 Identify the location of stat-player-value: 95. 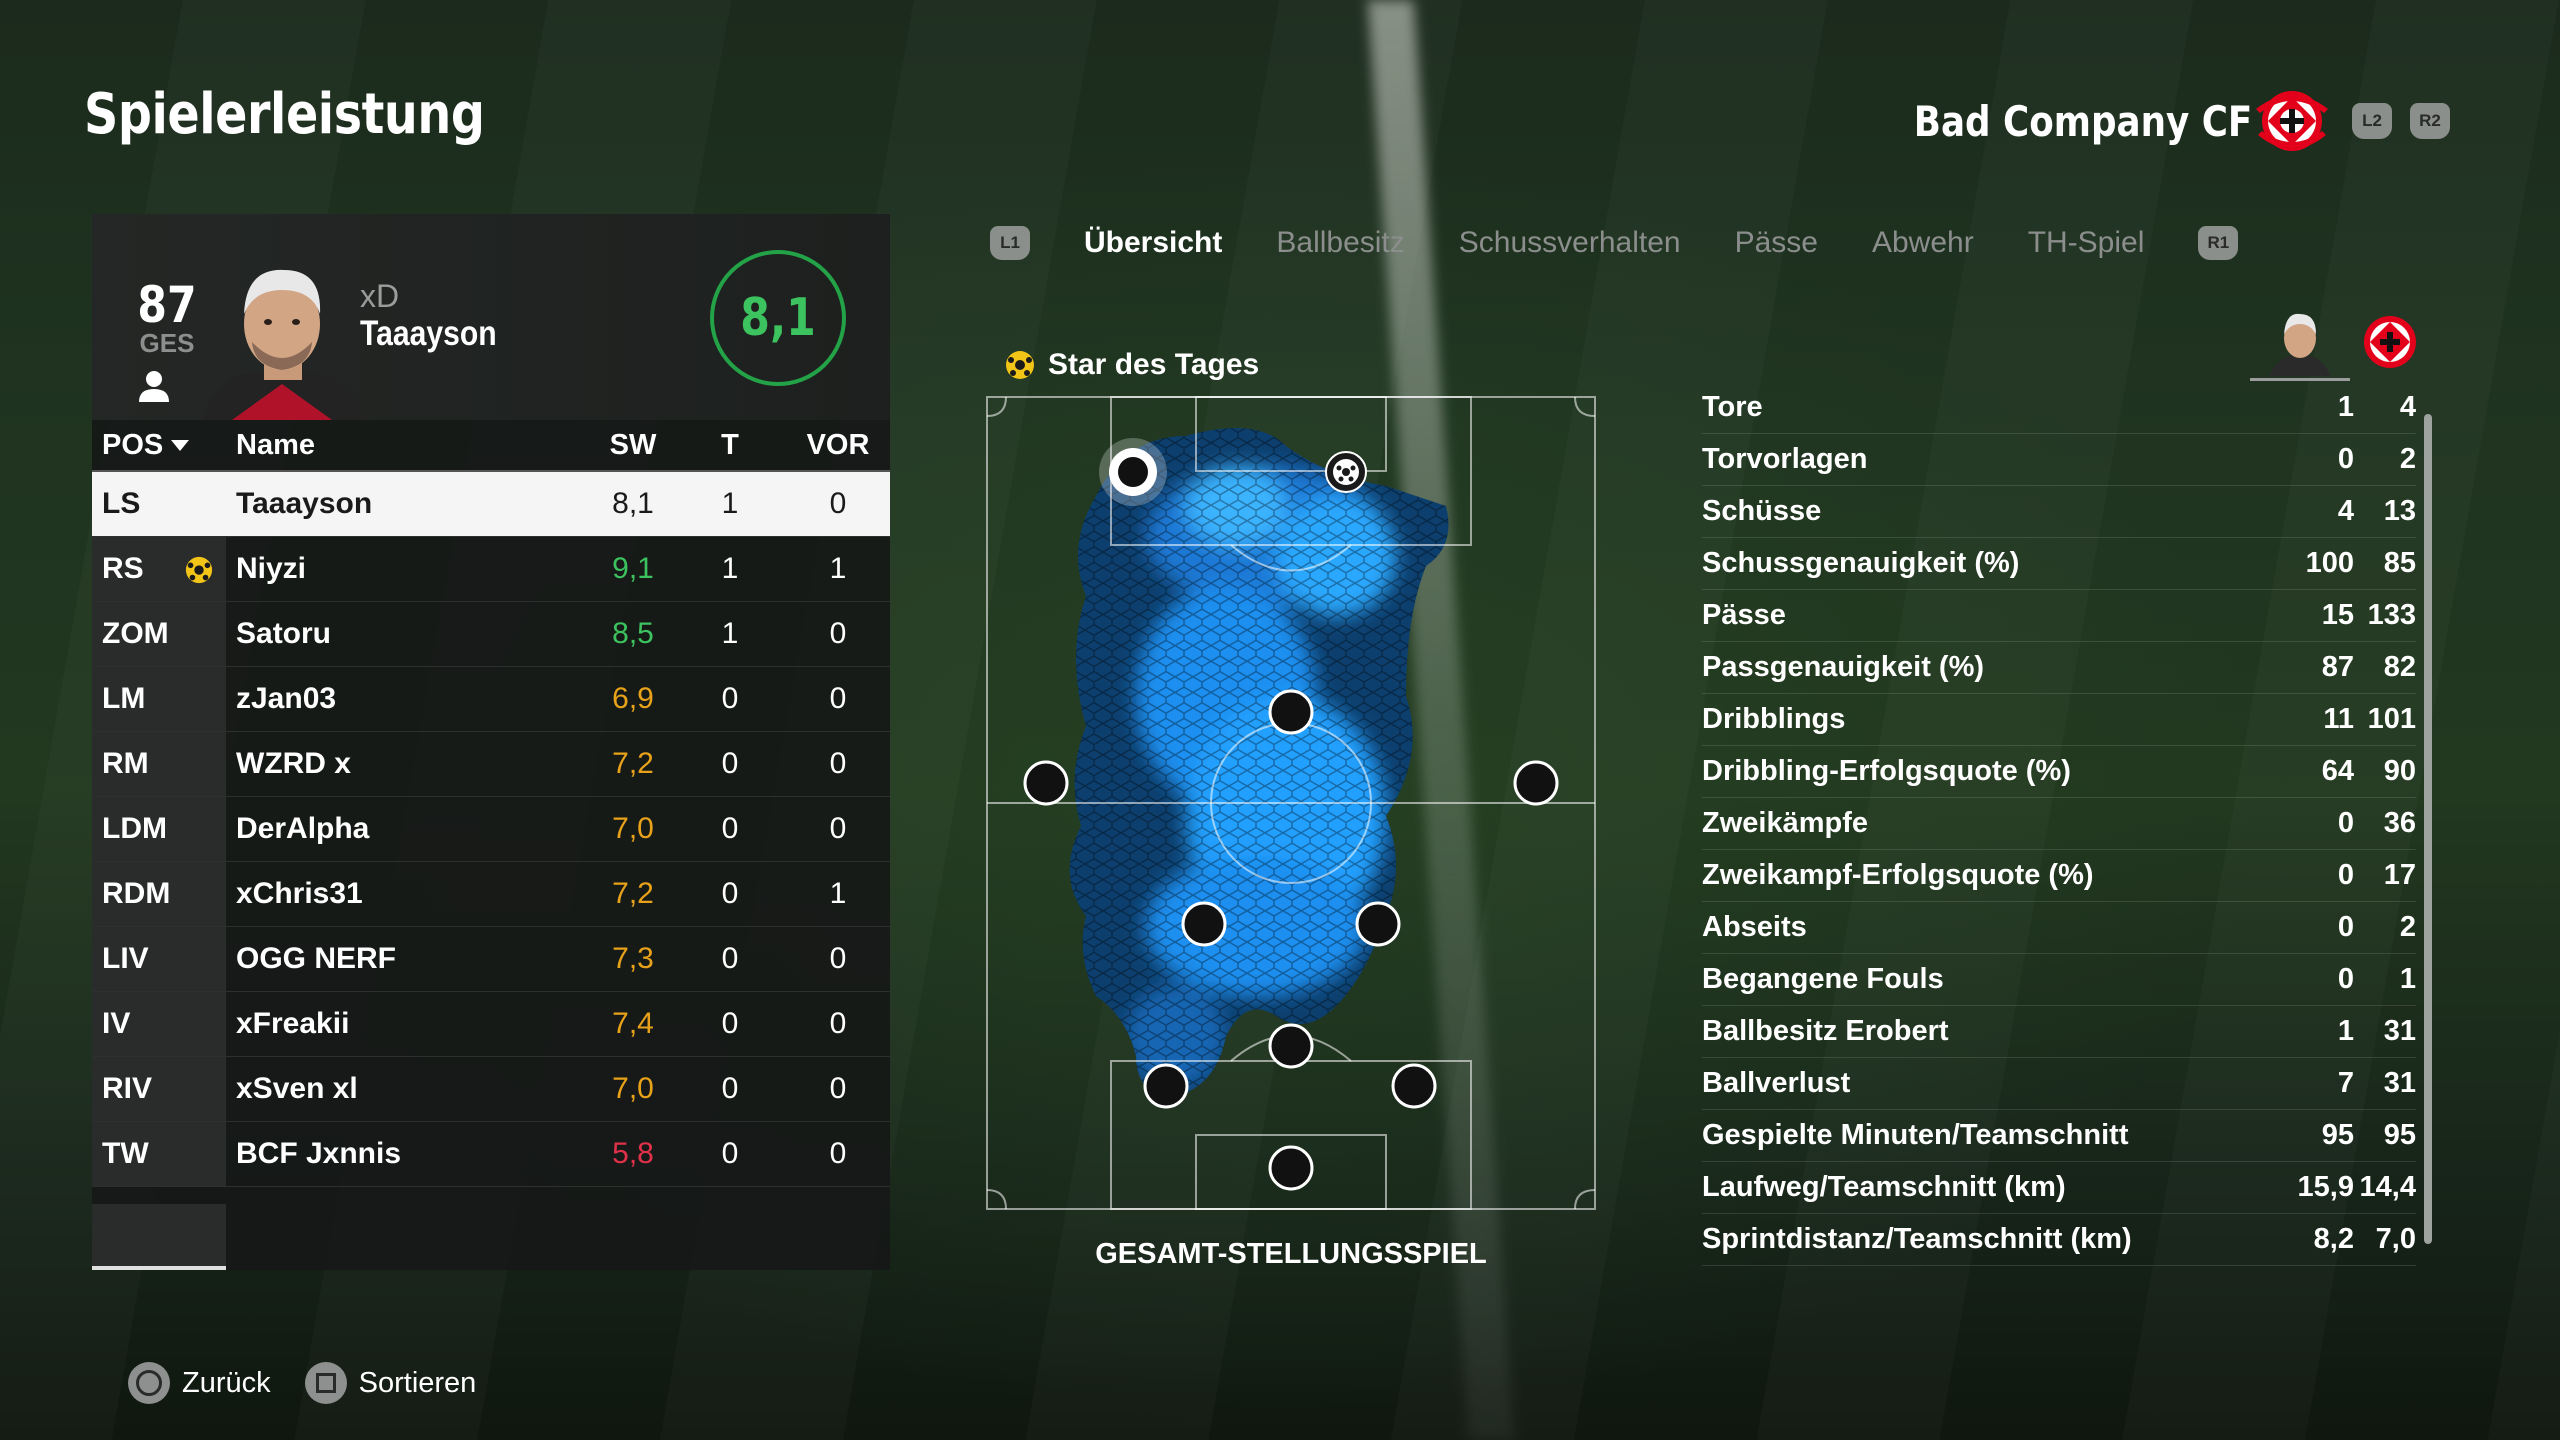
(2337, 1135).